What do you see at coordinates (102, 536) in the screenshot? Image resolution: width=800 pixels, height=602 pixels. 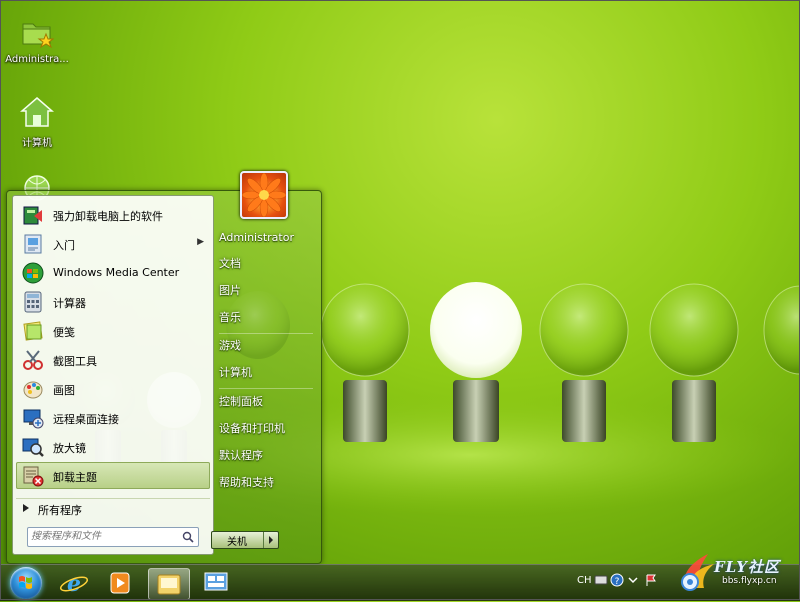 I see `search-input` at bounding box center [102, 536].